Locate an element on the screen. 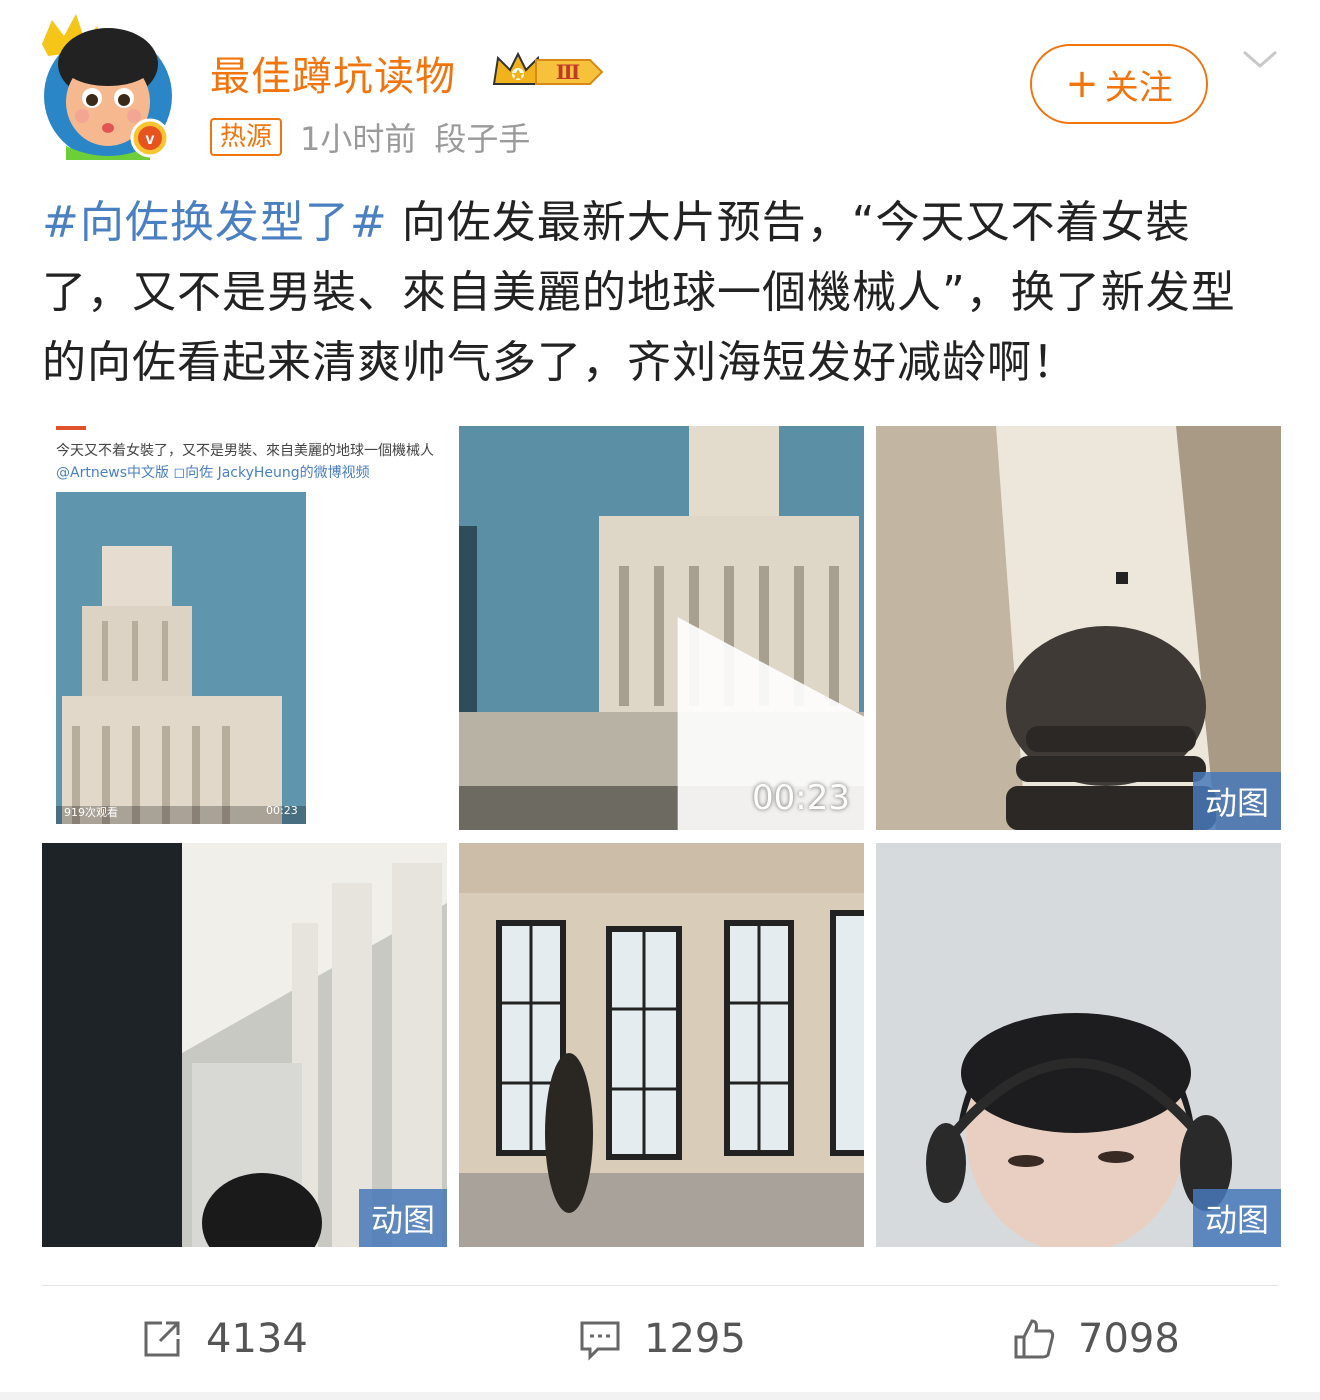 The image size is (1320, 1400). follow-button: + 关注 is located at coordinates (1119, 84).